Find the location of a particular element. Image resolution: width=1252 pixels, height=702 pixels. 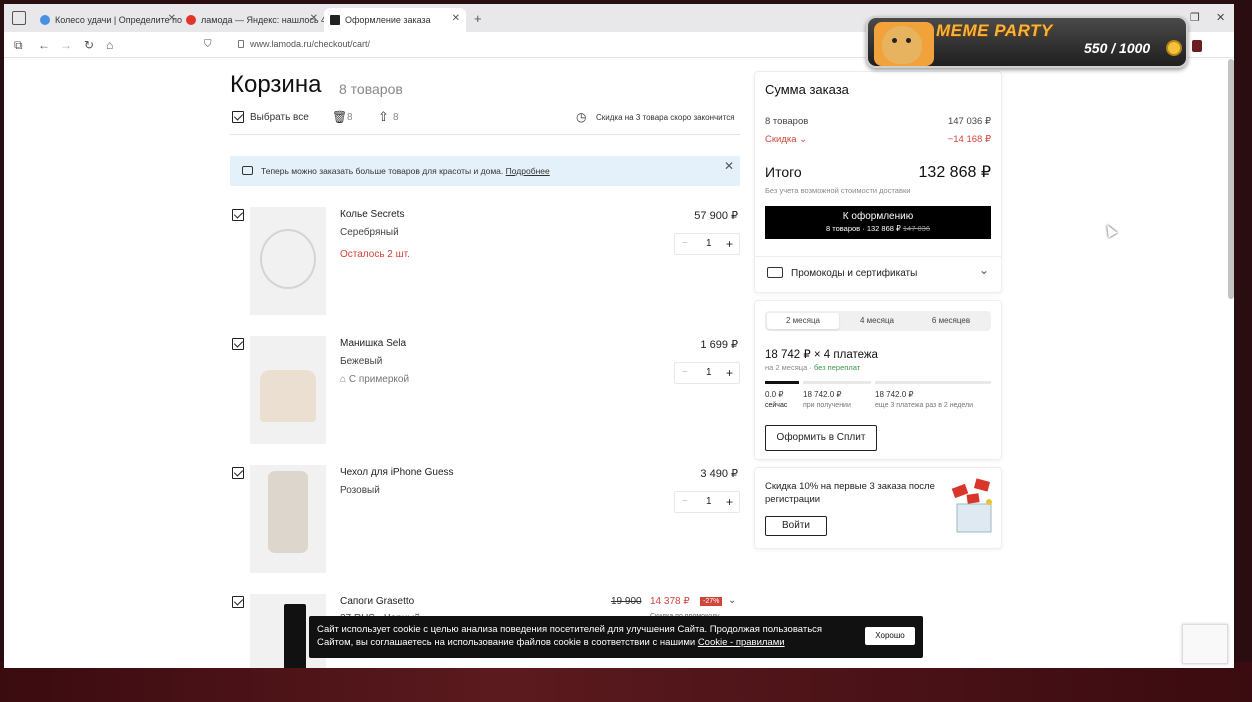

sidebar-icon: ⧉ is located at coordinates (18, 45).